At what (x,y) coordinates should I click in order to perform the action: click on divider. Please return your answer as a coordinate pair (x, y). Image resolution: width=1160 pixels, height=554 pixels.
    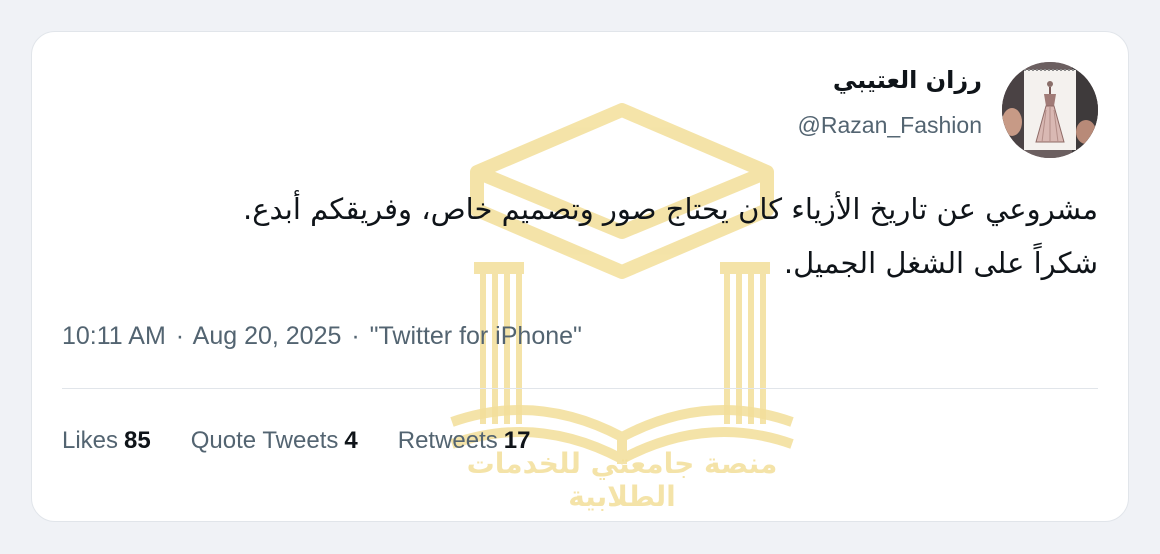
    Looking at the image, I should click on (580, 388).